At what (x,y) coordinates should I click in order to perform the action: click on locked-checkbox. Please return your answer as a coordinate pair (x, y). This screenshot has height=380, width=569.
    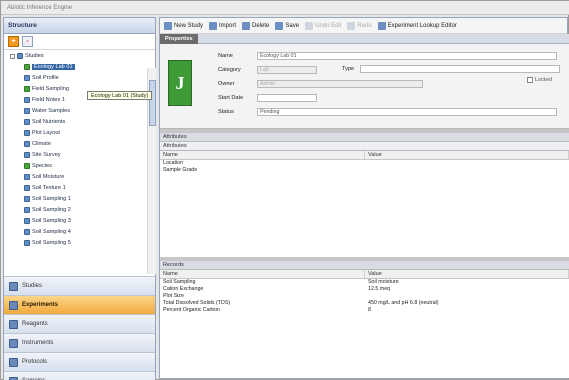
    Looking at the image, I should click on (530, 80).